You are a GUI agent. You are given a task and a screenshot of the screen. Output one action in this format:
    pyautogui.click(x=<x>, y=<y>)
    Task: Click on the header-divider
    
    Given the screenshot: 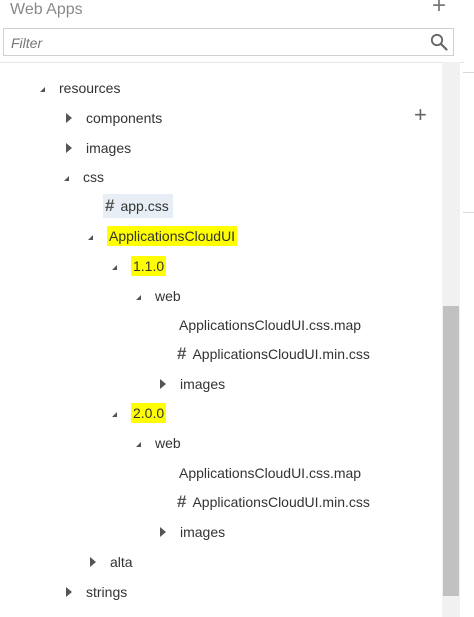 What is the action you would take?
    pyautogui.click(x=232, y=62)
    